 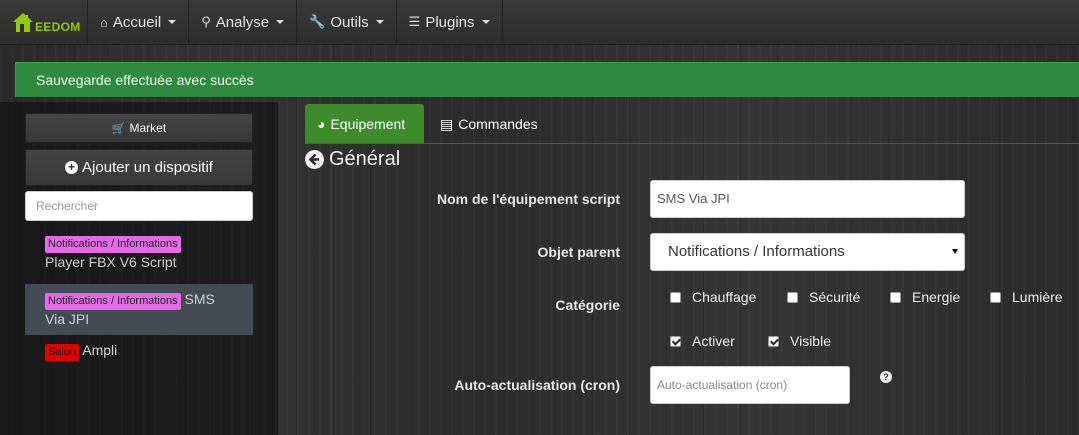 I want to click on parent-object-select: Notifications / Informations, so click(x=807, y=252).